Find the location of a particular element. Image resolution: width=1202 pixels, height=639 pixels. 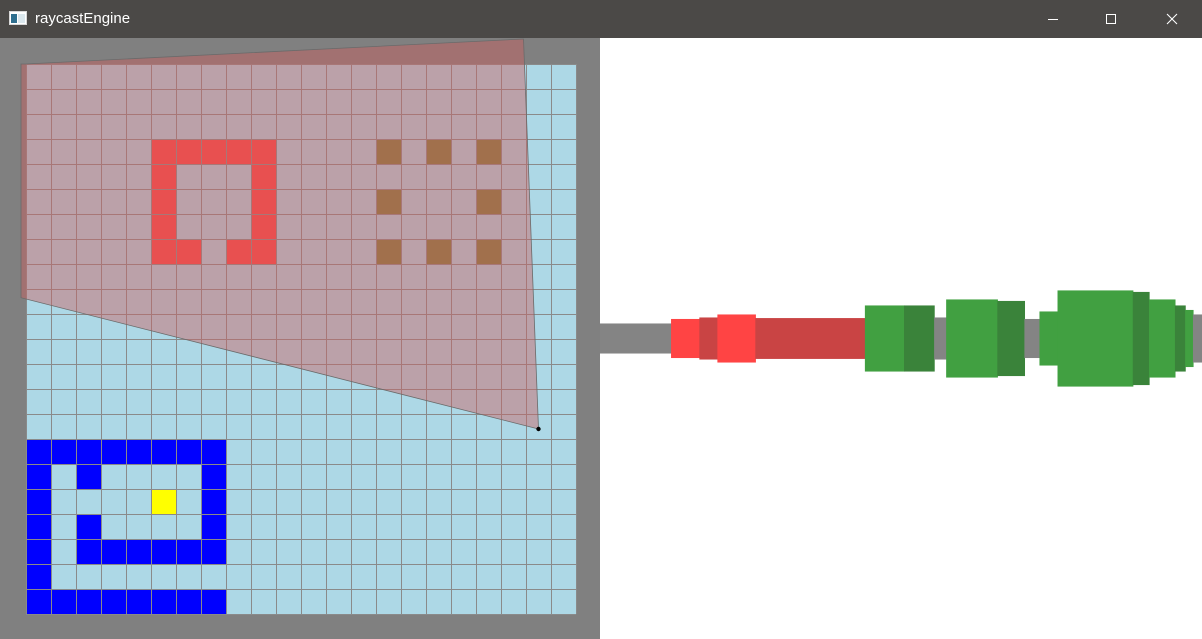

minimize-icon is located at coordinates (1053, 19).